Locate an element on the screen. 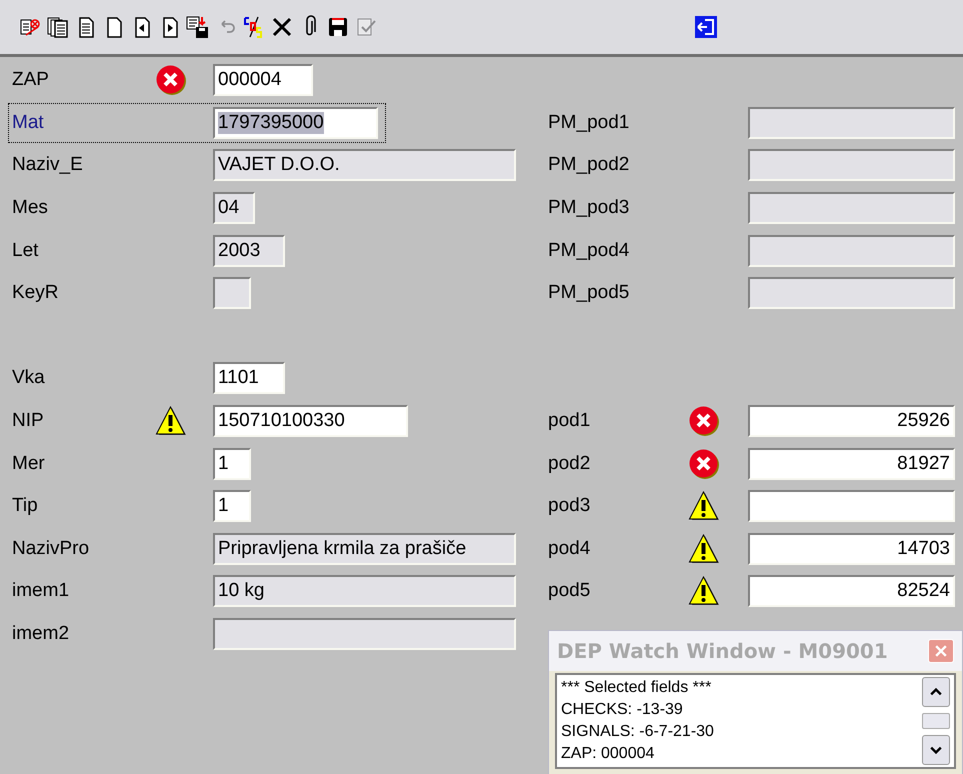 The width and height of the screenshot is (963, 774). field-label: Mat is located at coordinates (28, 123).